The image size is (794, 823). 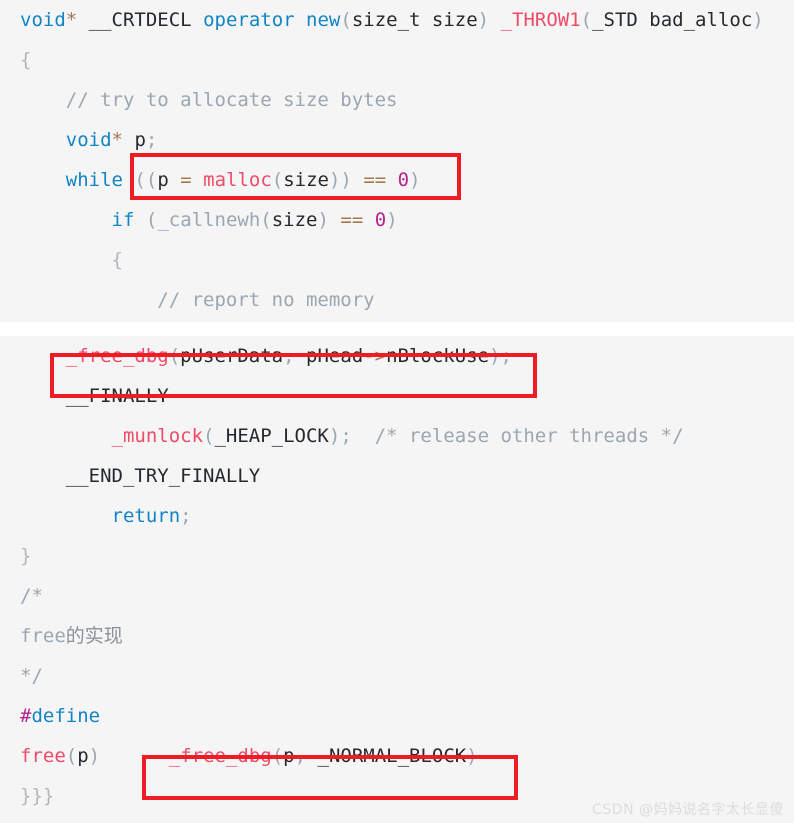 What do you see at coordinates (163, 476) in the screenshot?
I see `code-token: __END_TRY_FINALLY` at bounding box center [163, 476].